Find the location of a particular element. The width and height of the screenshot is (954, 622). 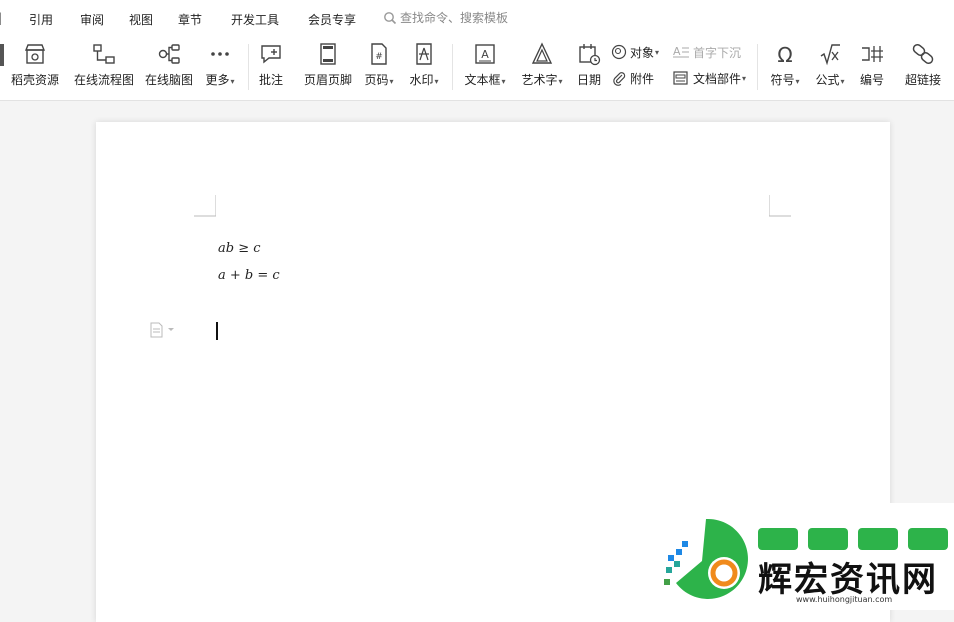

doc-parts-label: 文档部件 is located at coordinates (717, 78).